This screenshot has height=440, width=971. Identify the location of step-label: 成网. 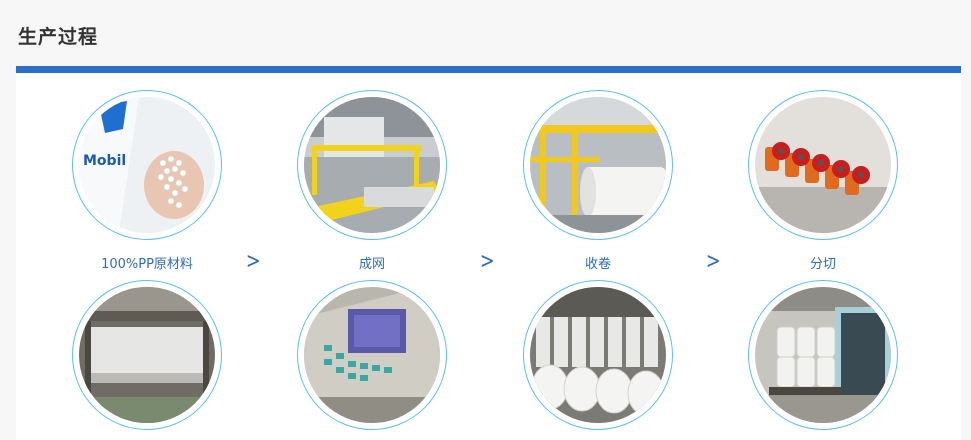
(371, 264).